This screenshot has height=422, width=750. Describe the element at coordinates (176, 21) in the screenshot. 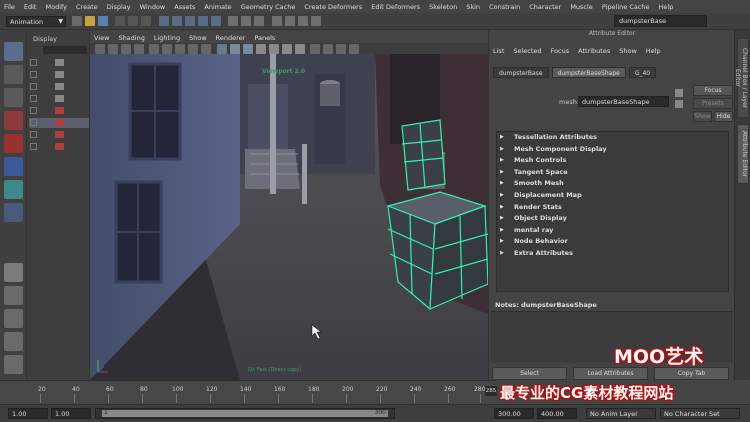

I see `snap-curve-icon` at that location.